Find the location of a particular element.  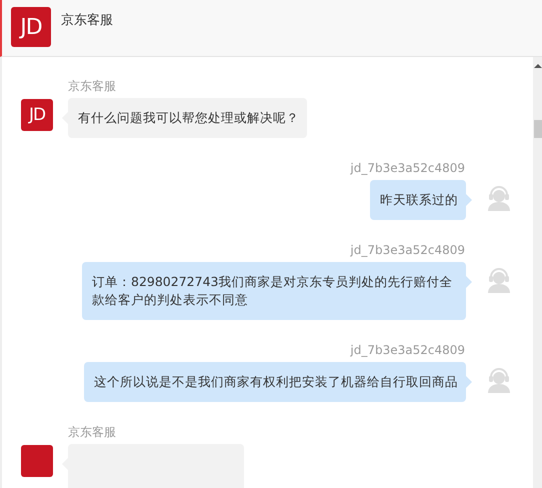

agent-avatar is located at coordinates (37, 461).